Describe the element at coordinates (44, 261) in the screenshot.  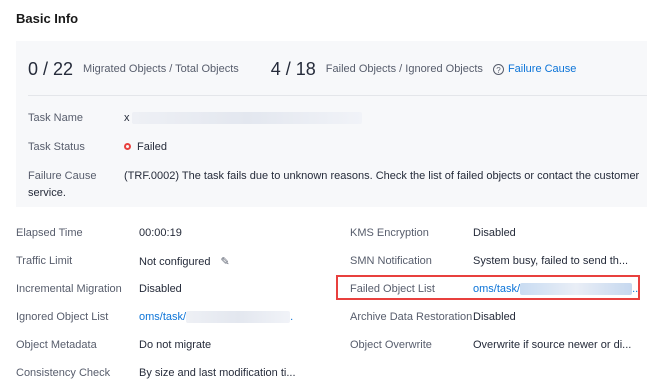
I see `traffic-limit-label: Traffic Limit` at that location.